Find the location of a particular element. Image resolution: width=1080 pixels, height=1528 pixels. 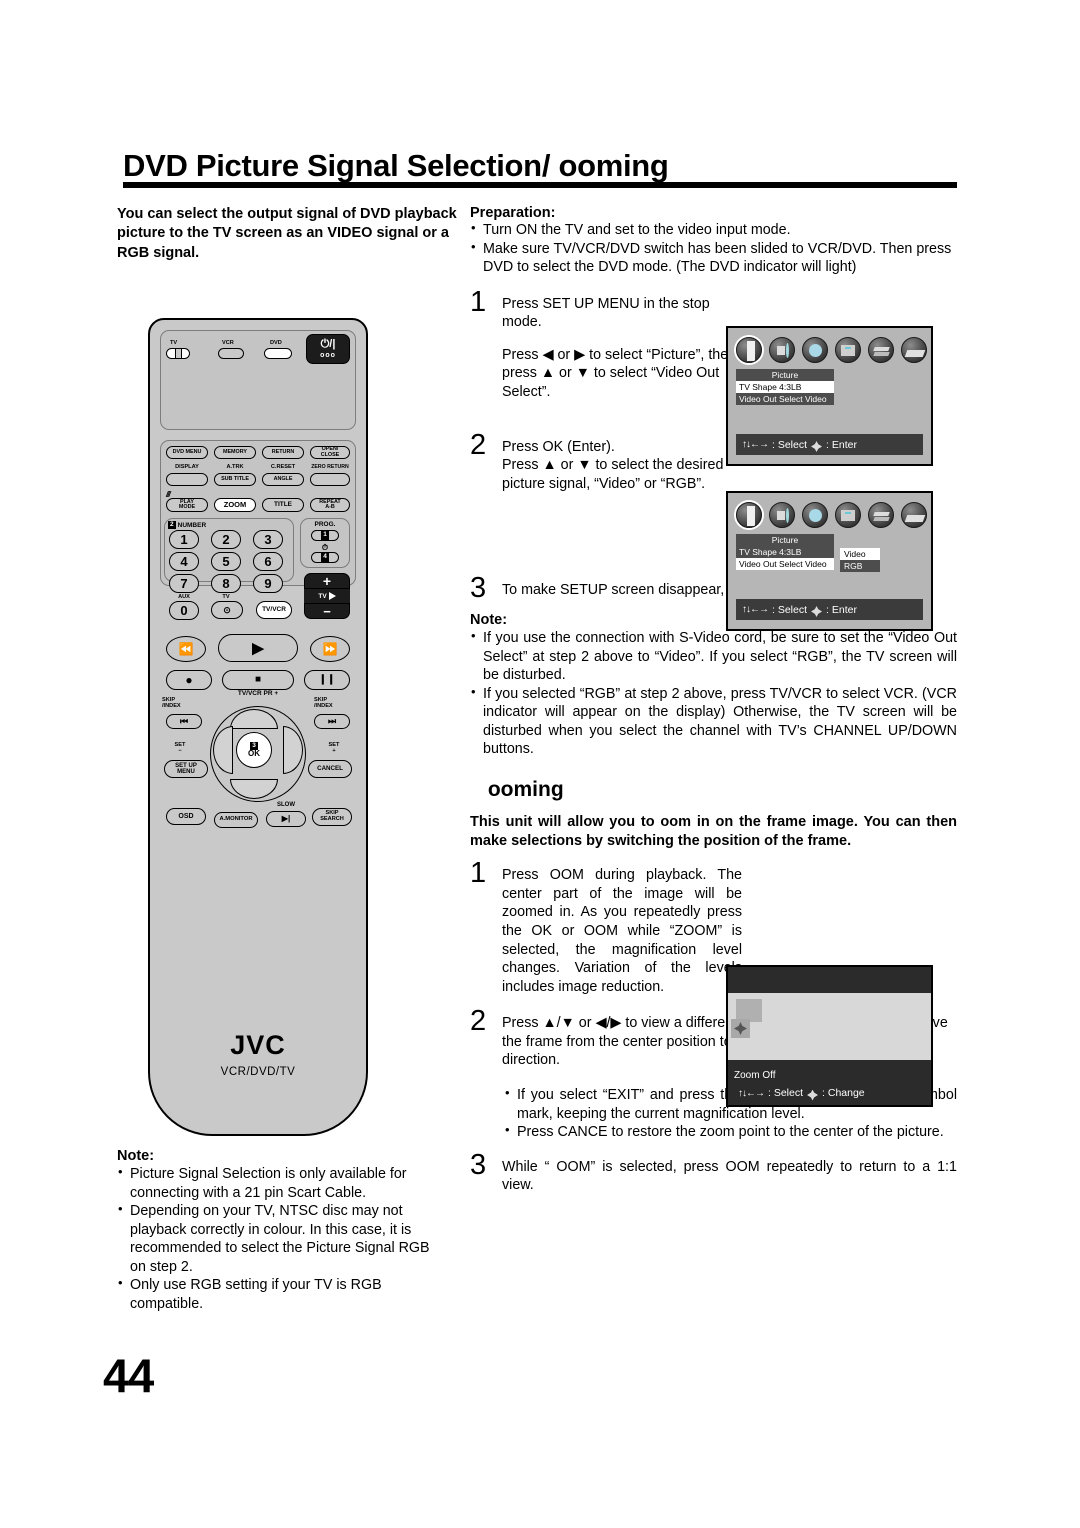

step-2-number: 2 is located at coordinates (478, 444).